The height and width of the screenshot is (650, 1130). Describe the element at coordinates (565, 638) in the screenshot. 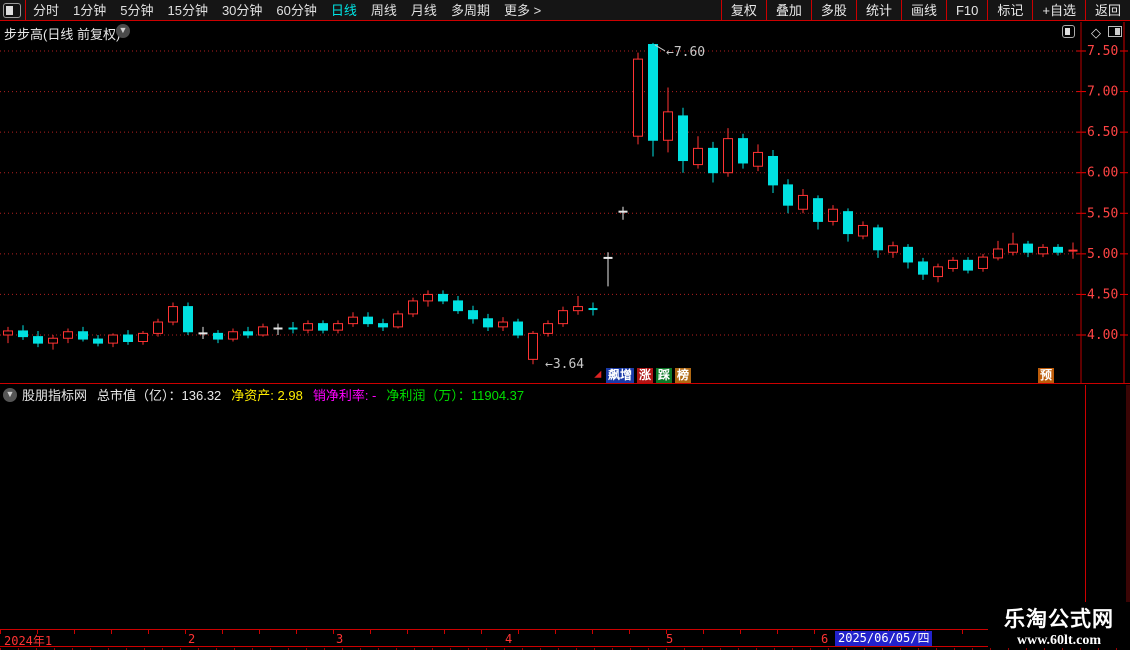

I see `time-axis: 2024年1 2 3 4 5 6 2025/06/05/四` at that location.